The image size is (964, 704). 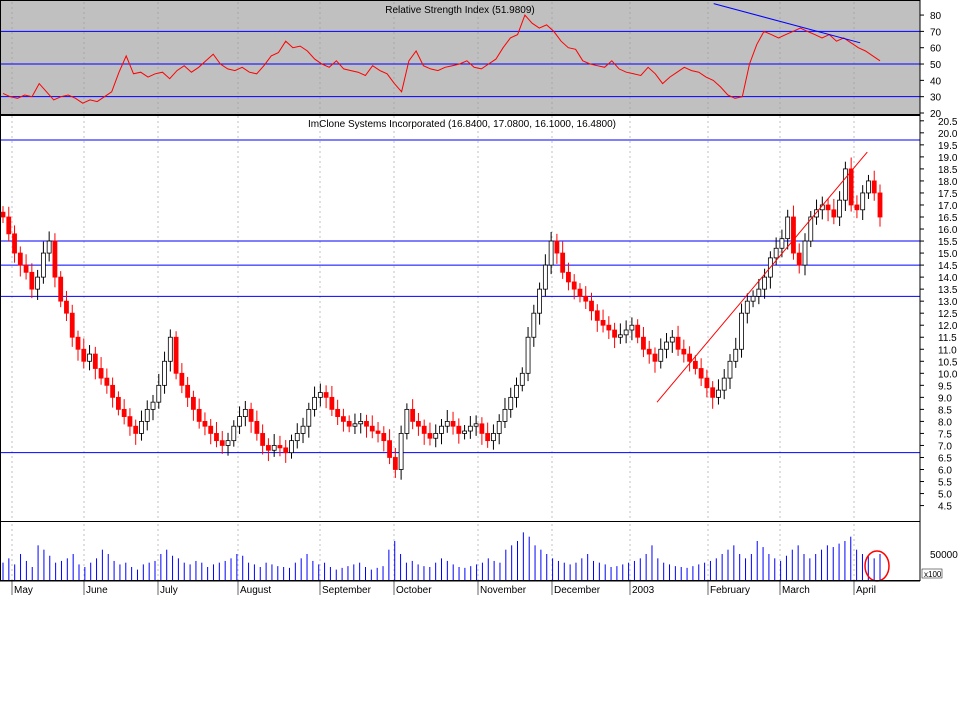 What do you see at coordinates (945, 434) in the screenshot?
I see `price-y-tick-label: 7.5` at bounding box center [945, 434].